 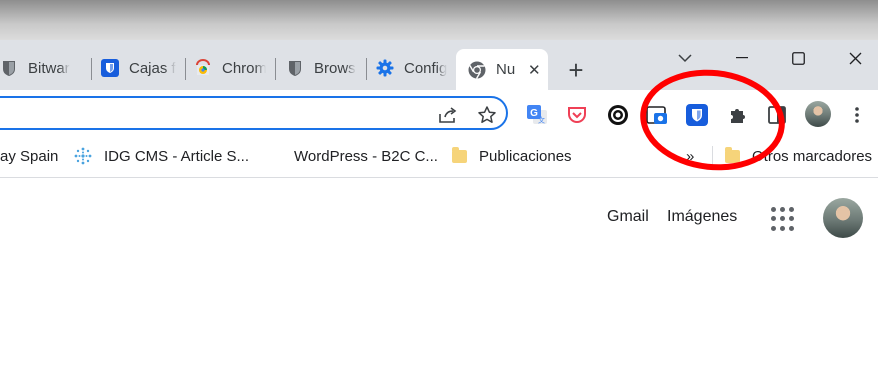 I want to click on google-account-avatar, so click(x=843, y=218).